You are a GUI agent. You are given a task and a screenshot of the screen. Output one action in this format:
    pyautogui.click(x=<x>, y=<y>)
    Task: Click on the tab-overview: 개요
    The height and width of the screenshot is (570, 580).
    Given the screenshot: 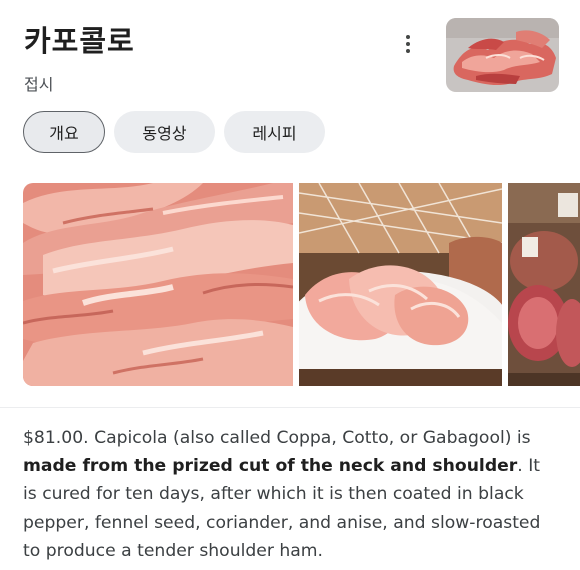 What is the action you would take?
    pyautogui.click(x=64, y=132)
    